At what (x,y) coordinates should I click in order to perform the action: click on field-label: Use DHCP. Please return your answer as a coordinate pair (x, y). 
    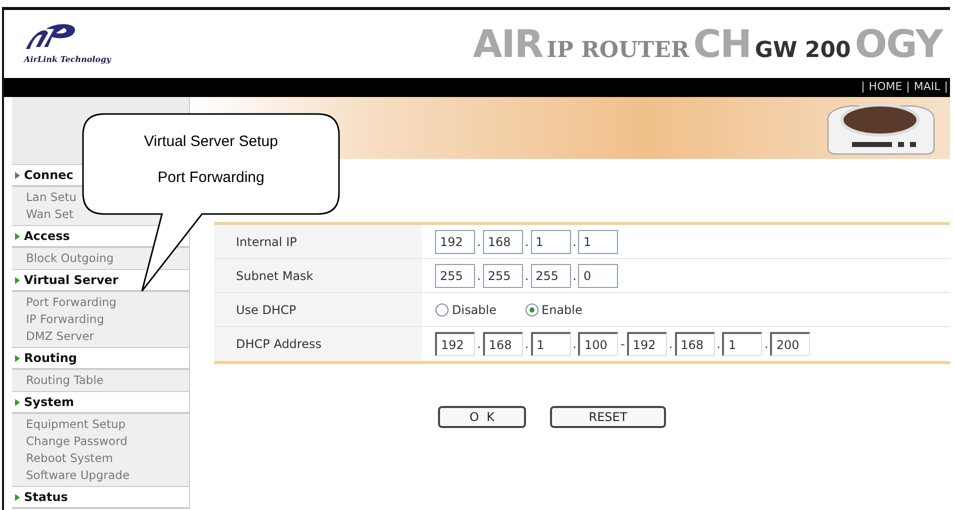
    Looking at the image, I should click on (318, 309).